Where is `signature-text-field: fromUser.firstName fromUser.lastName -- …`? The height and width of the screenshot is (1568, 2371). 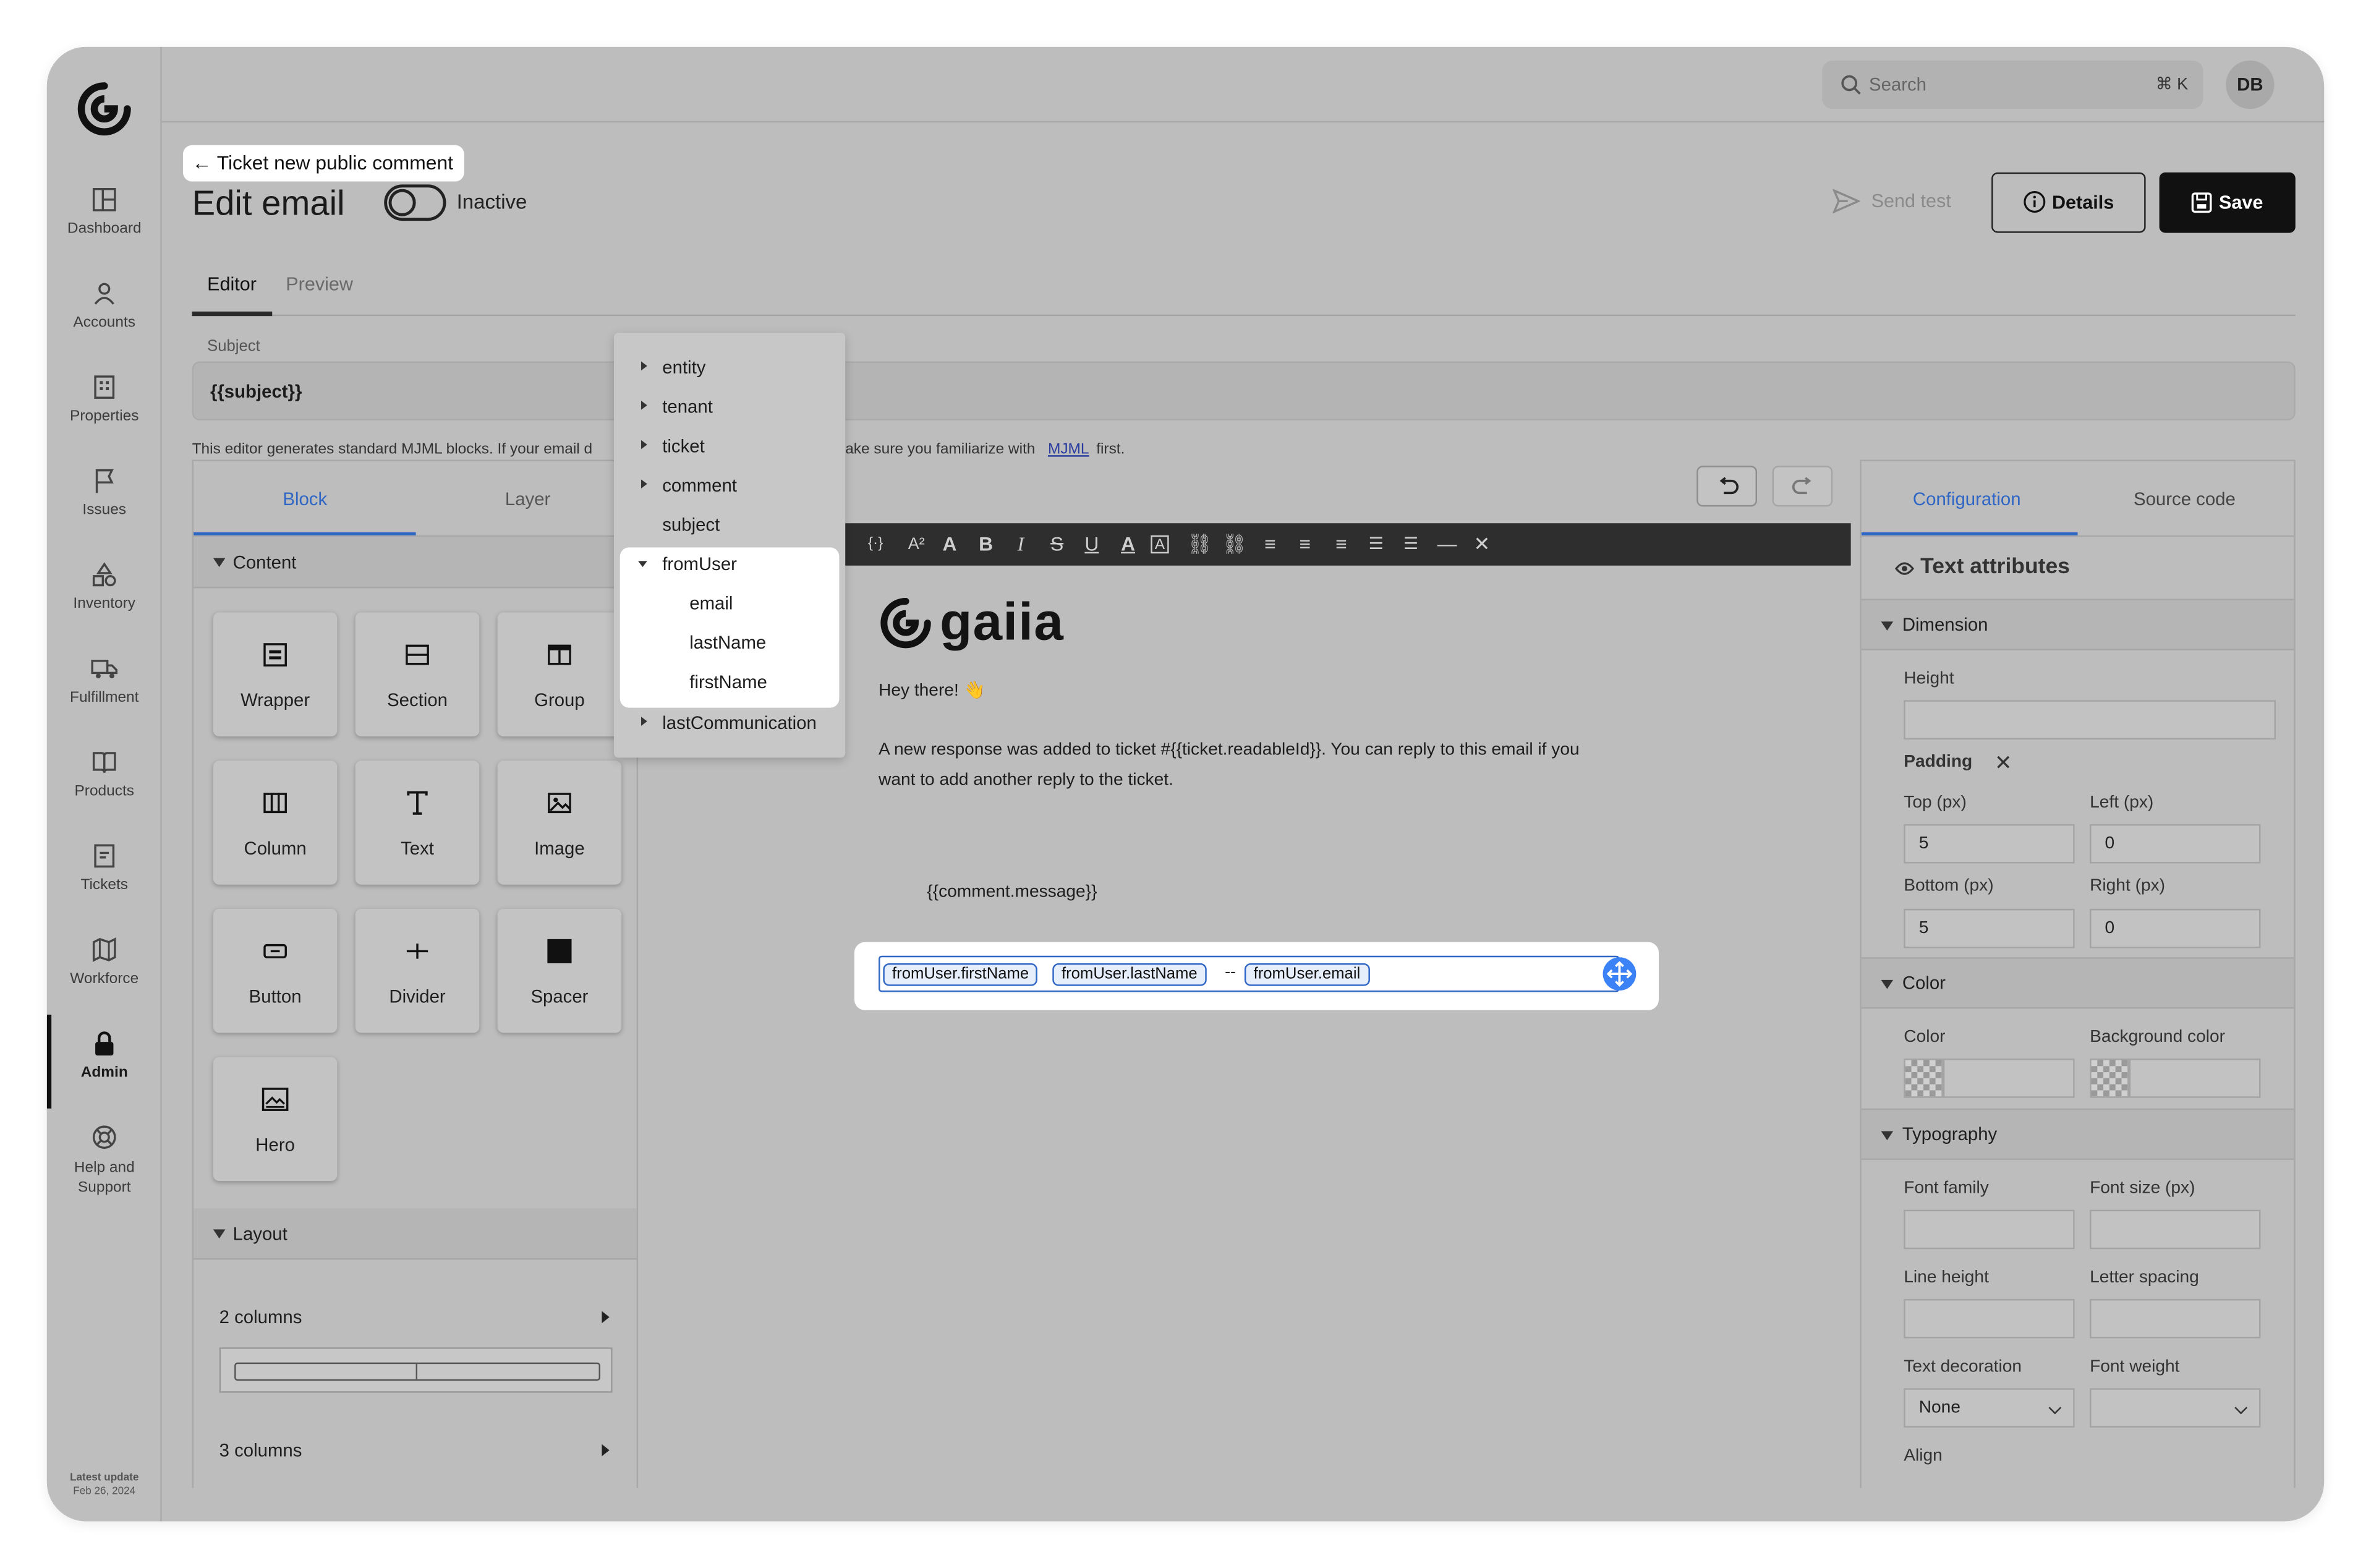
signature-text-field: fromUser.firstName fromUser.lastName -- … is located at coordinates (1249, 973).